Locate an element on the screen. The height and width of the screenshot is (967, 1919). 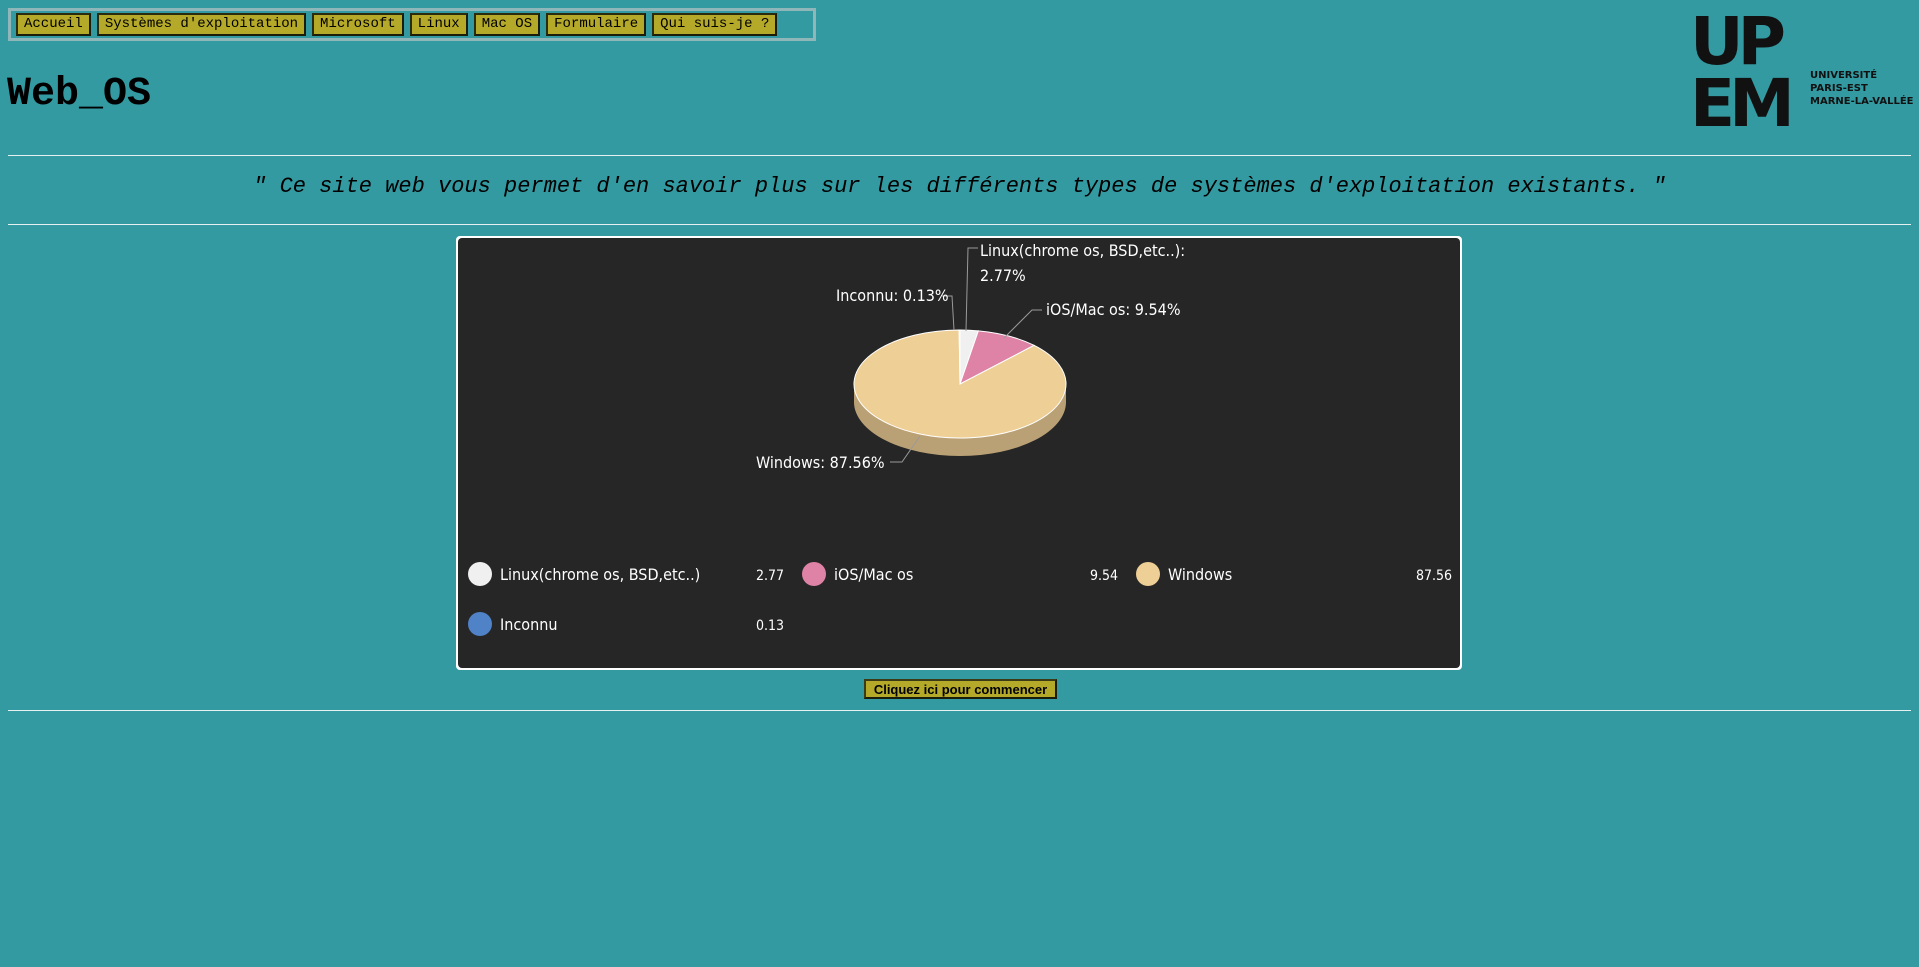
logo-letters-bottom: EM is located at coordinates (1739, 96).